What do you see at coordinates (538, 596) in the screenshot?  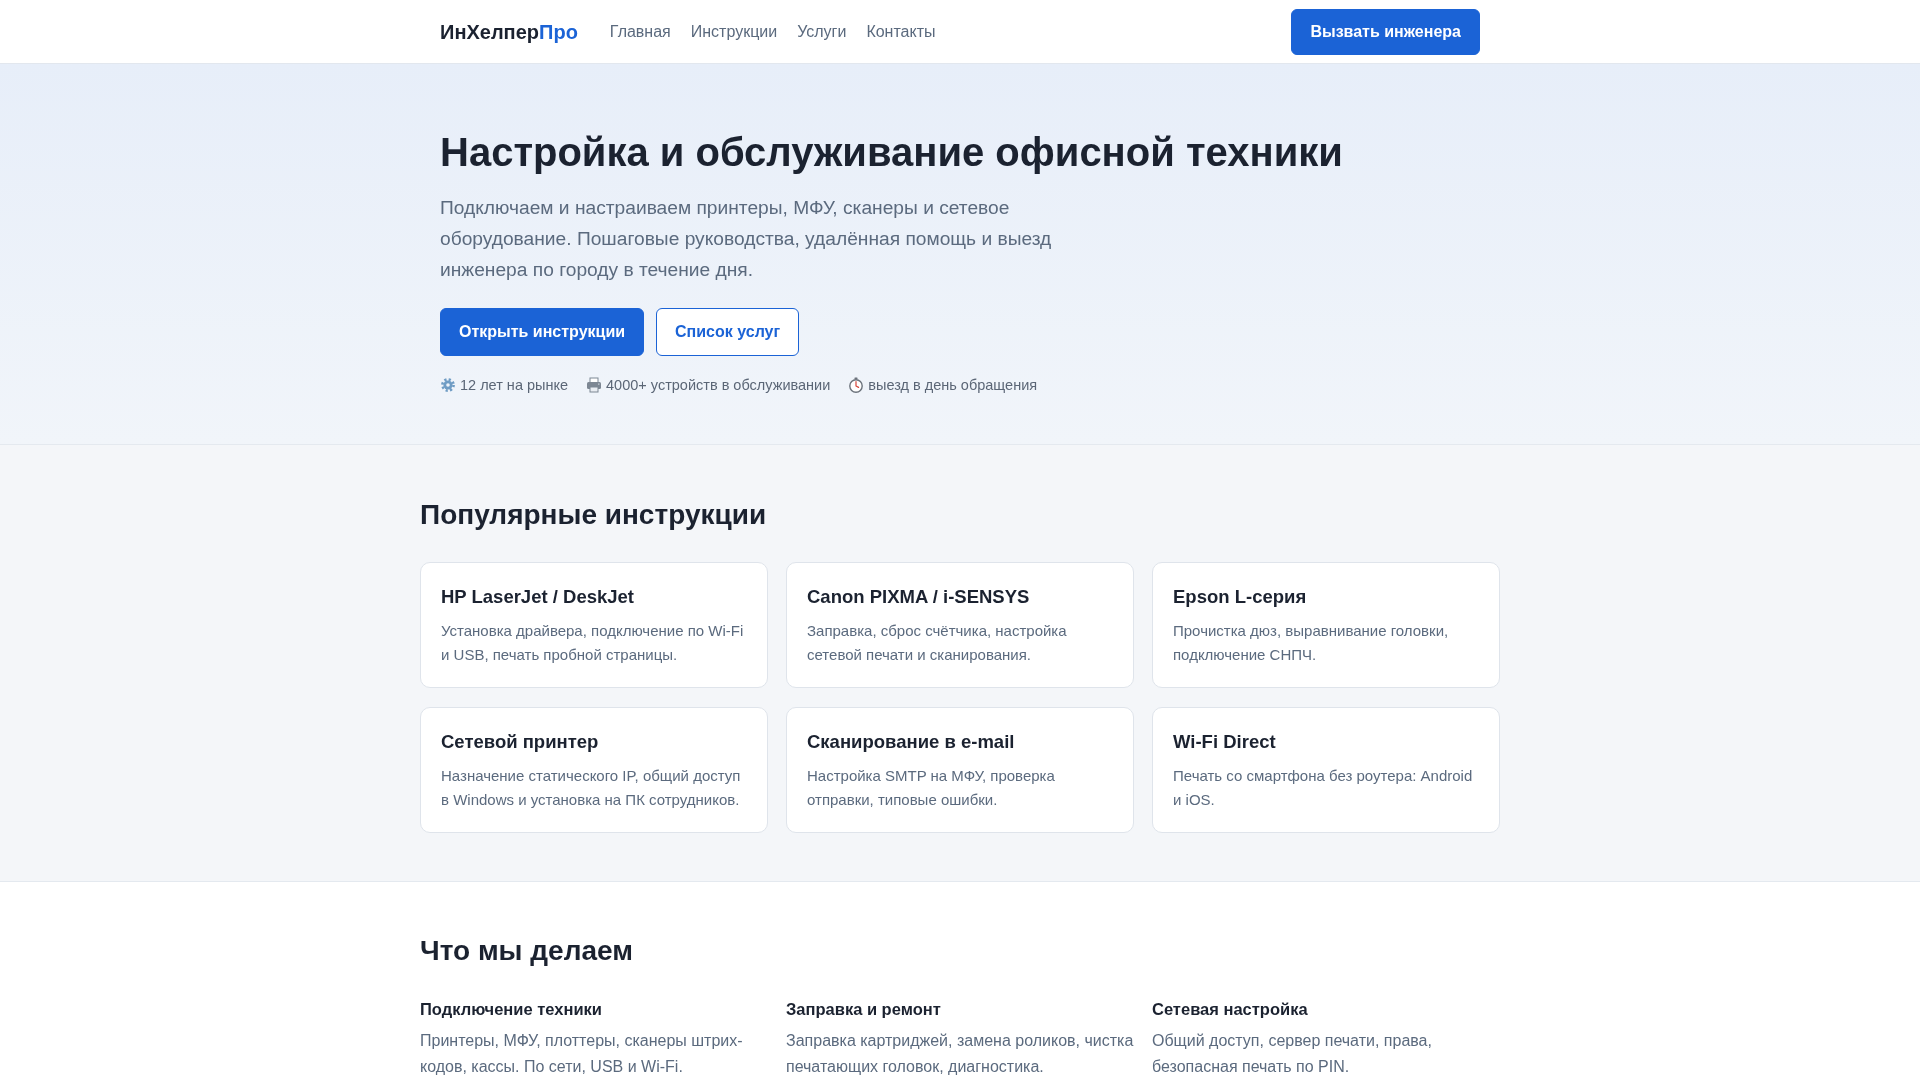 I see `card-title: HP LaserJet / DeskJet` at bounding box center [538, 596].